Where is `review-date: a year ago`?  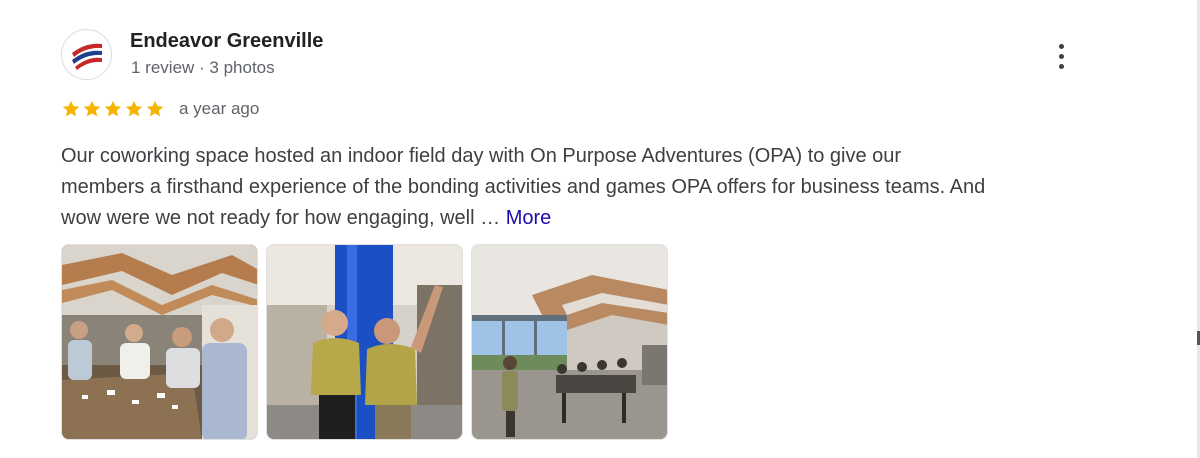 review-date: a year ago is located at coordinates (219, 108).